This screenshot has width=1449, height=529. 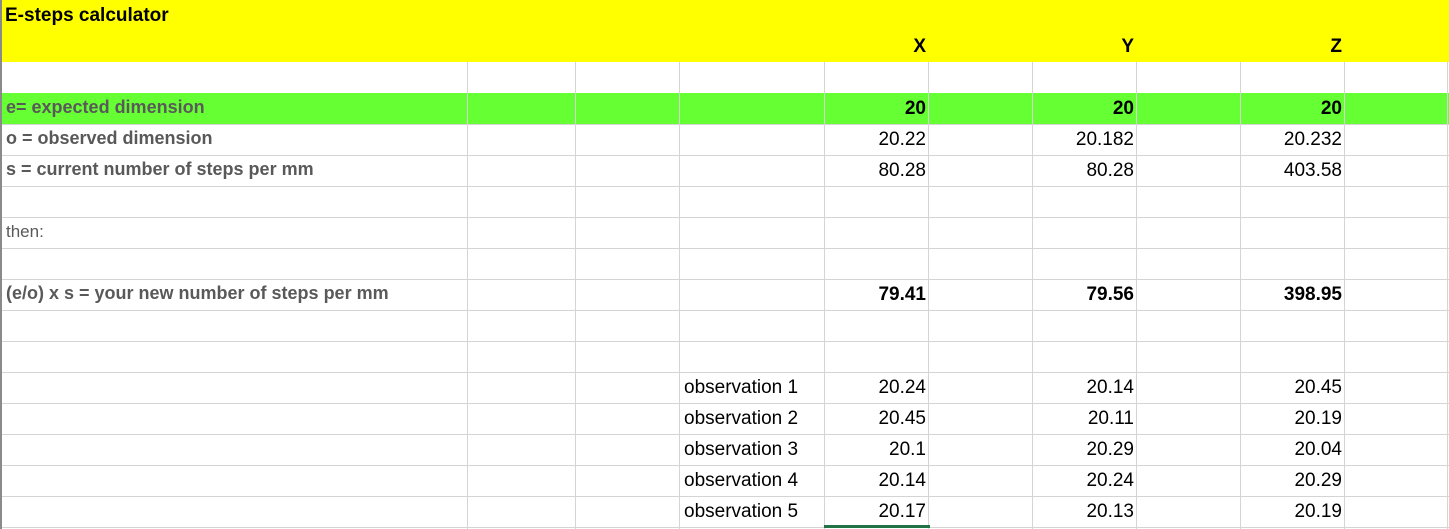 I want to click on expected-row-band, so click(x=724, y=108).